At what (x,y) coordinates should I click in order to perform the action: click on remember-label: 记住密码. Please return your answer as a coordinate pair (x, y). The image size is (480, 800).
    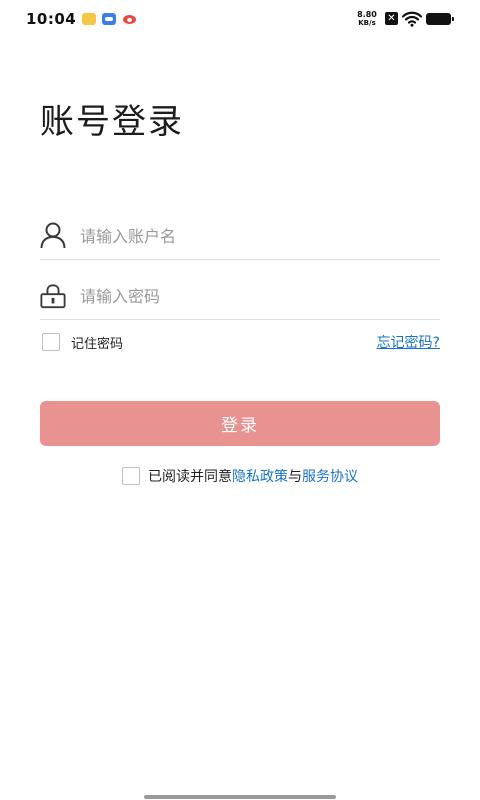
    Looking at the image, I should click on (97, 344).